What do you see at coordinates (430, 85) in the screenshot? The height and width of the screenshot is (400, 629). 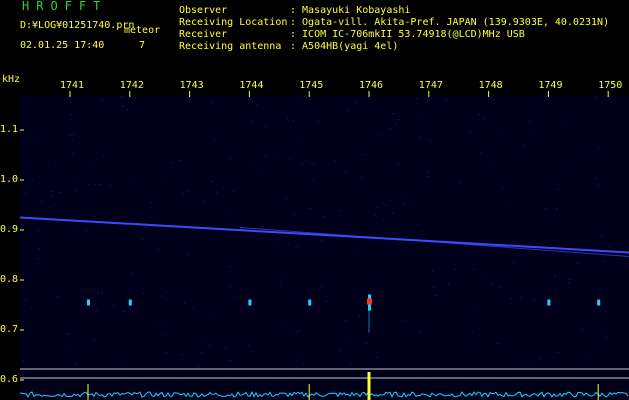 I see `time-tick-label: 1747` at bounding box center [430, 85].